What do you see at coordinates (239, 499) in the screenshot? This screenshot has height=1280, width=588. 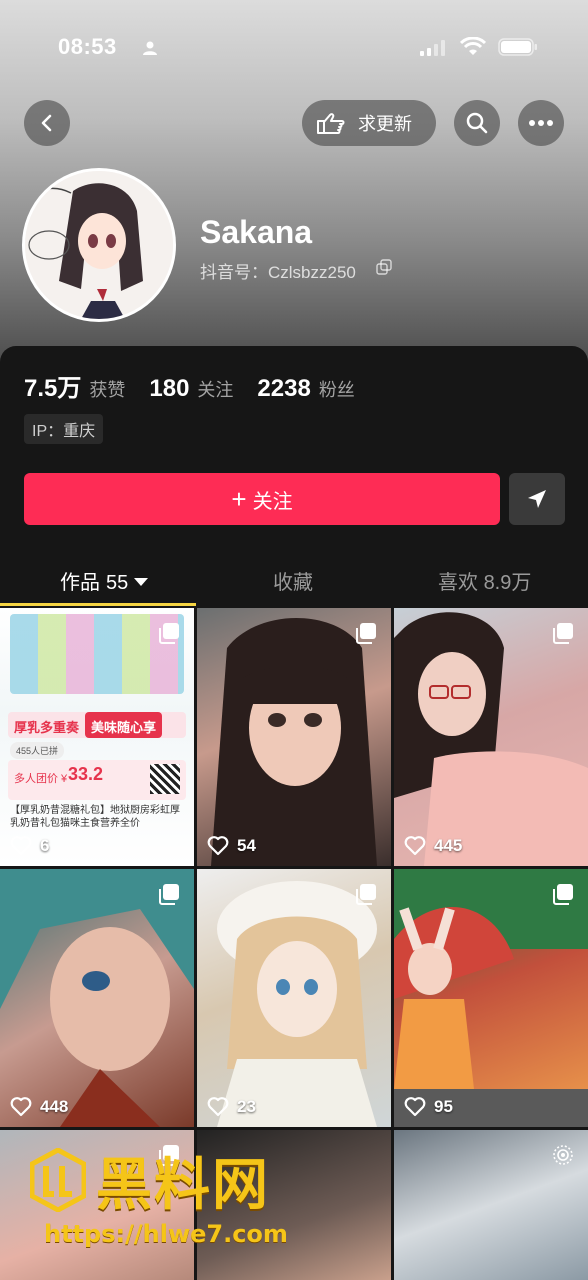 I see `plus-icon: +` at bounding box center [239, 499].